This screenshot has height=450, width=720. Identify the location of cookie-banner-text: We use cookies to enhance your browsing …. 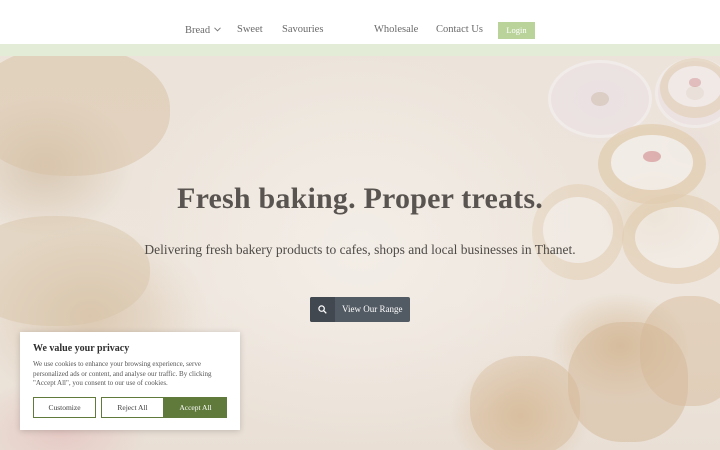
(122, 373).